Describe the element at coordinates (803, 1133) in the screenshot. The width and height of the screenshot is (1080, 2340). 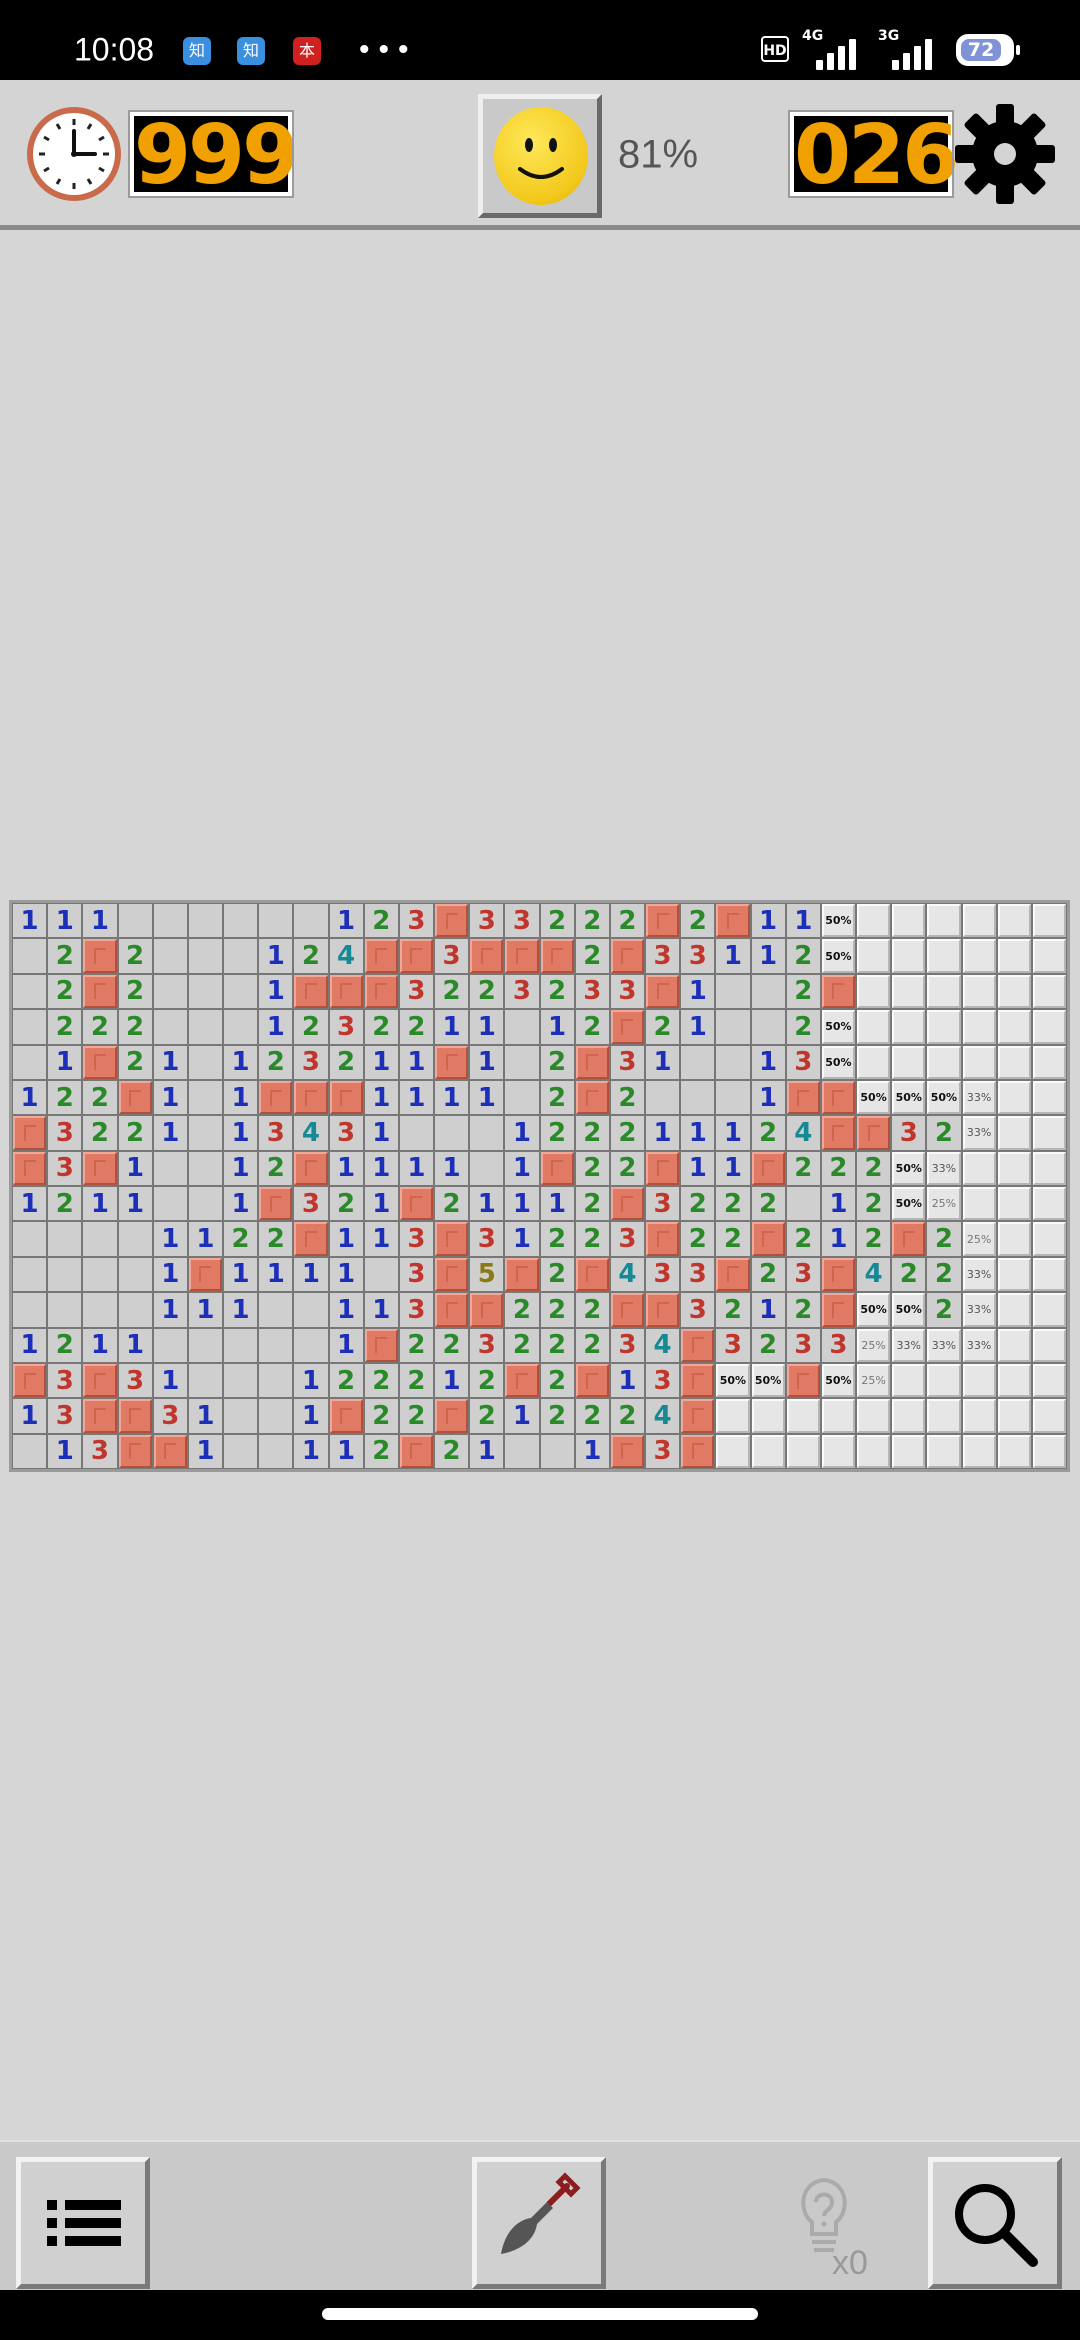
I see `number-cell: 4` at that location.